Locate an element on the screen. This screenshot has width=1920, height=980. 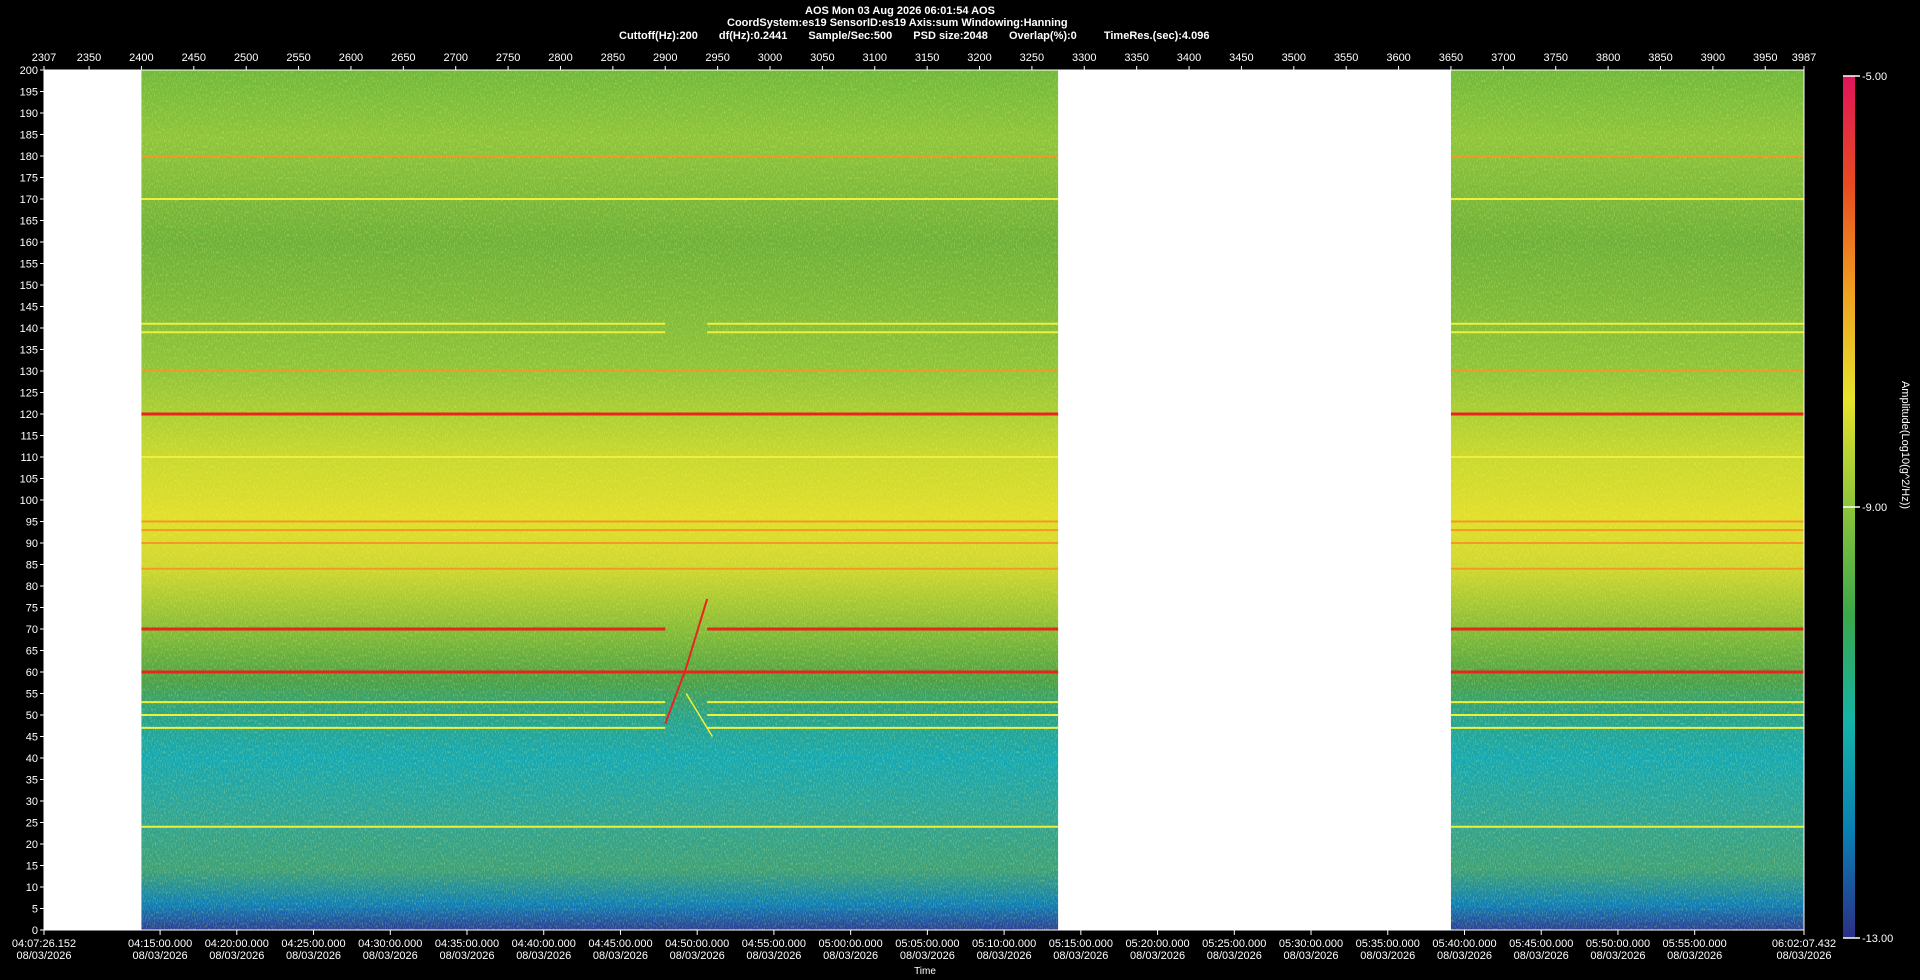
top-tick-label: 3450 is located at coordinates (1241, 58).